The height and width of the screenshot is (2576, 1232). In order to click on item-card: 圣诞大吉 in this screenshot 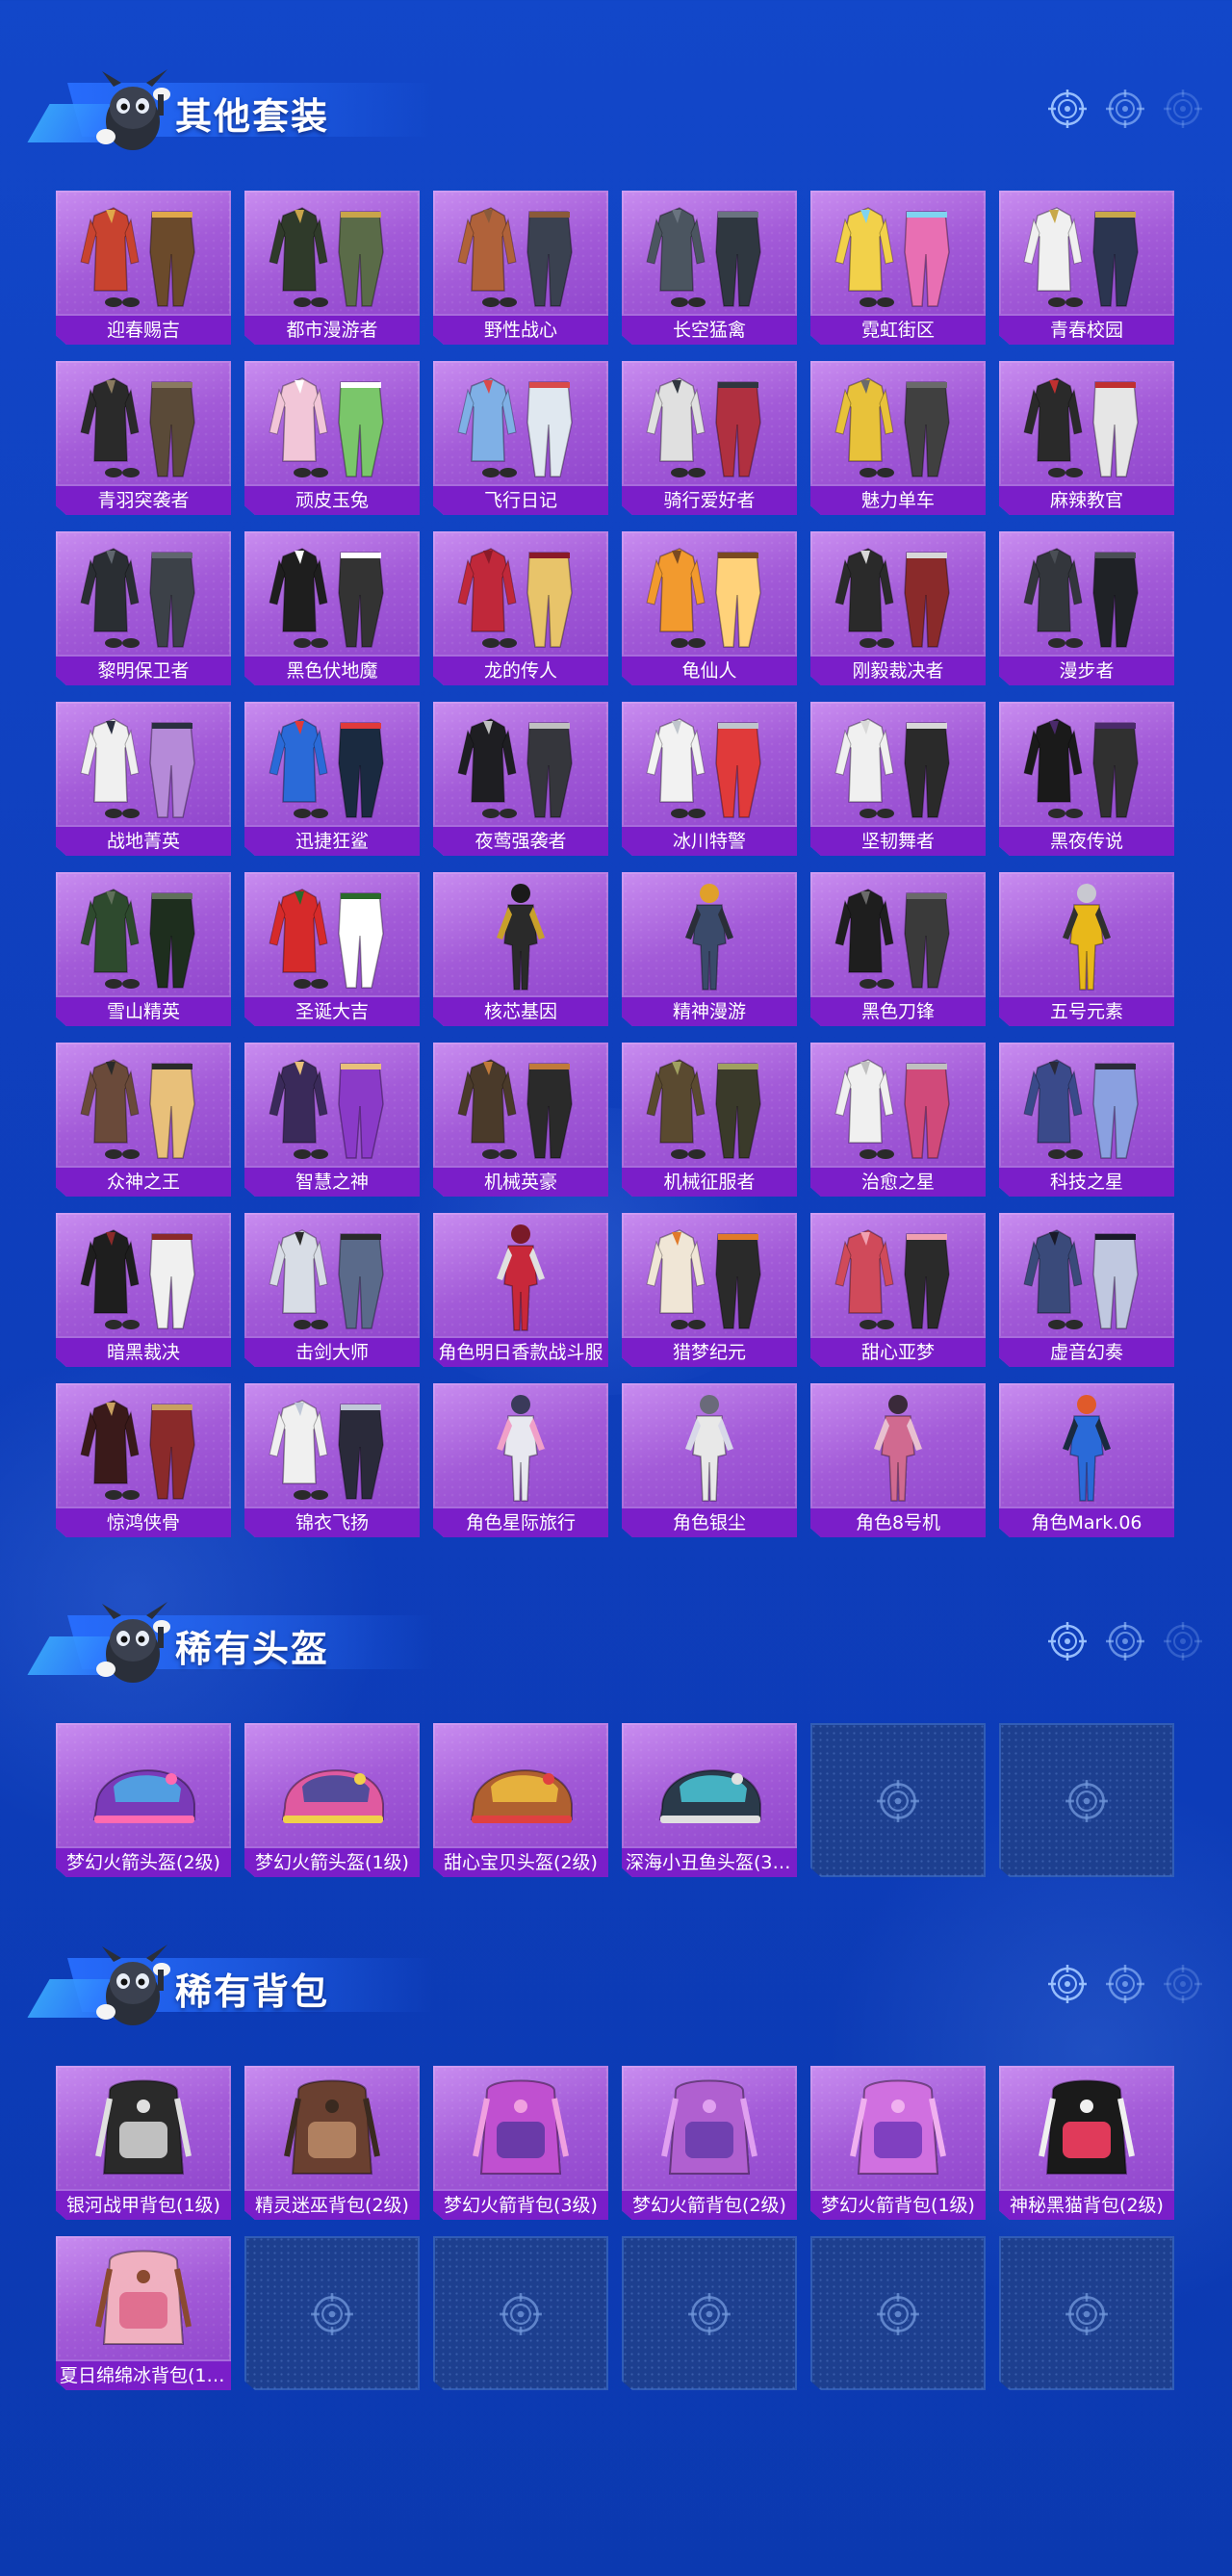, I will do `click(332, 949)`.